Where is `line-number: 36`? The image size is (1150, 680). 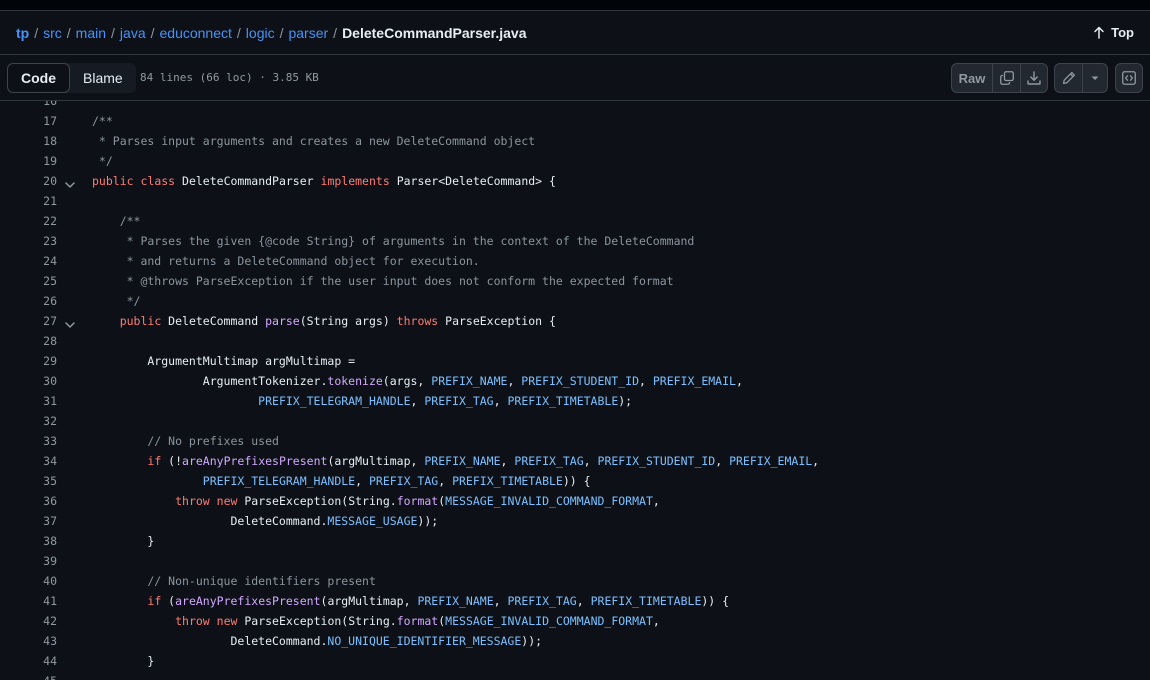 line-number: 36 is located at coordinates (28, 501).